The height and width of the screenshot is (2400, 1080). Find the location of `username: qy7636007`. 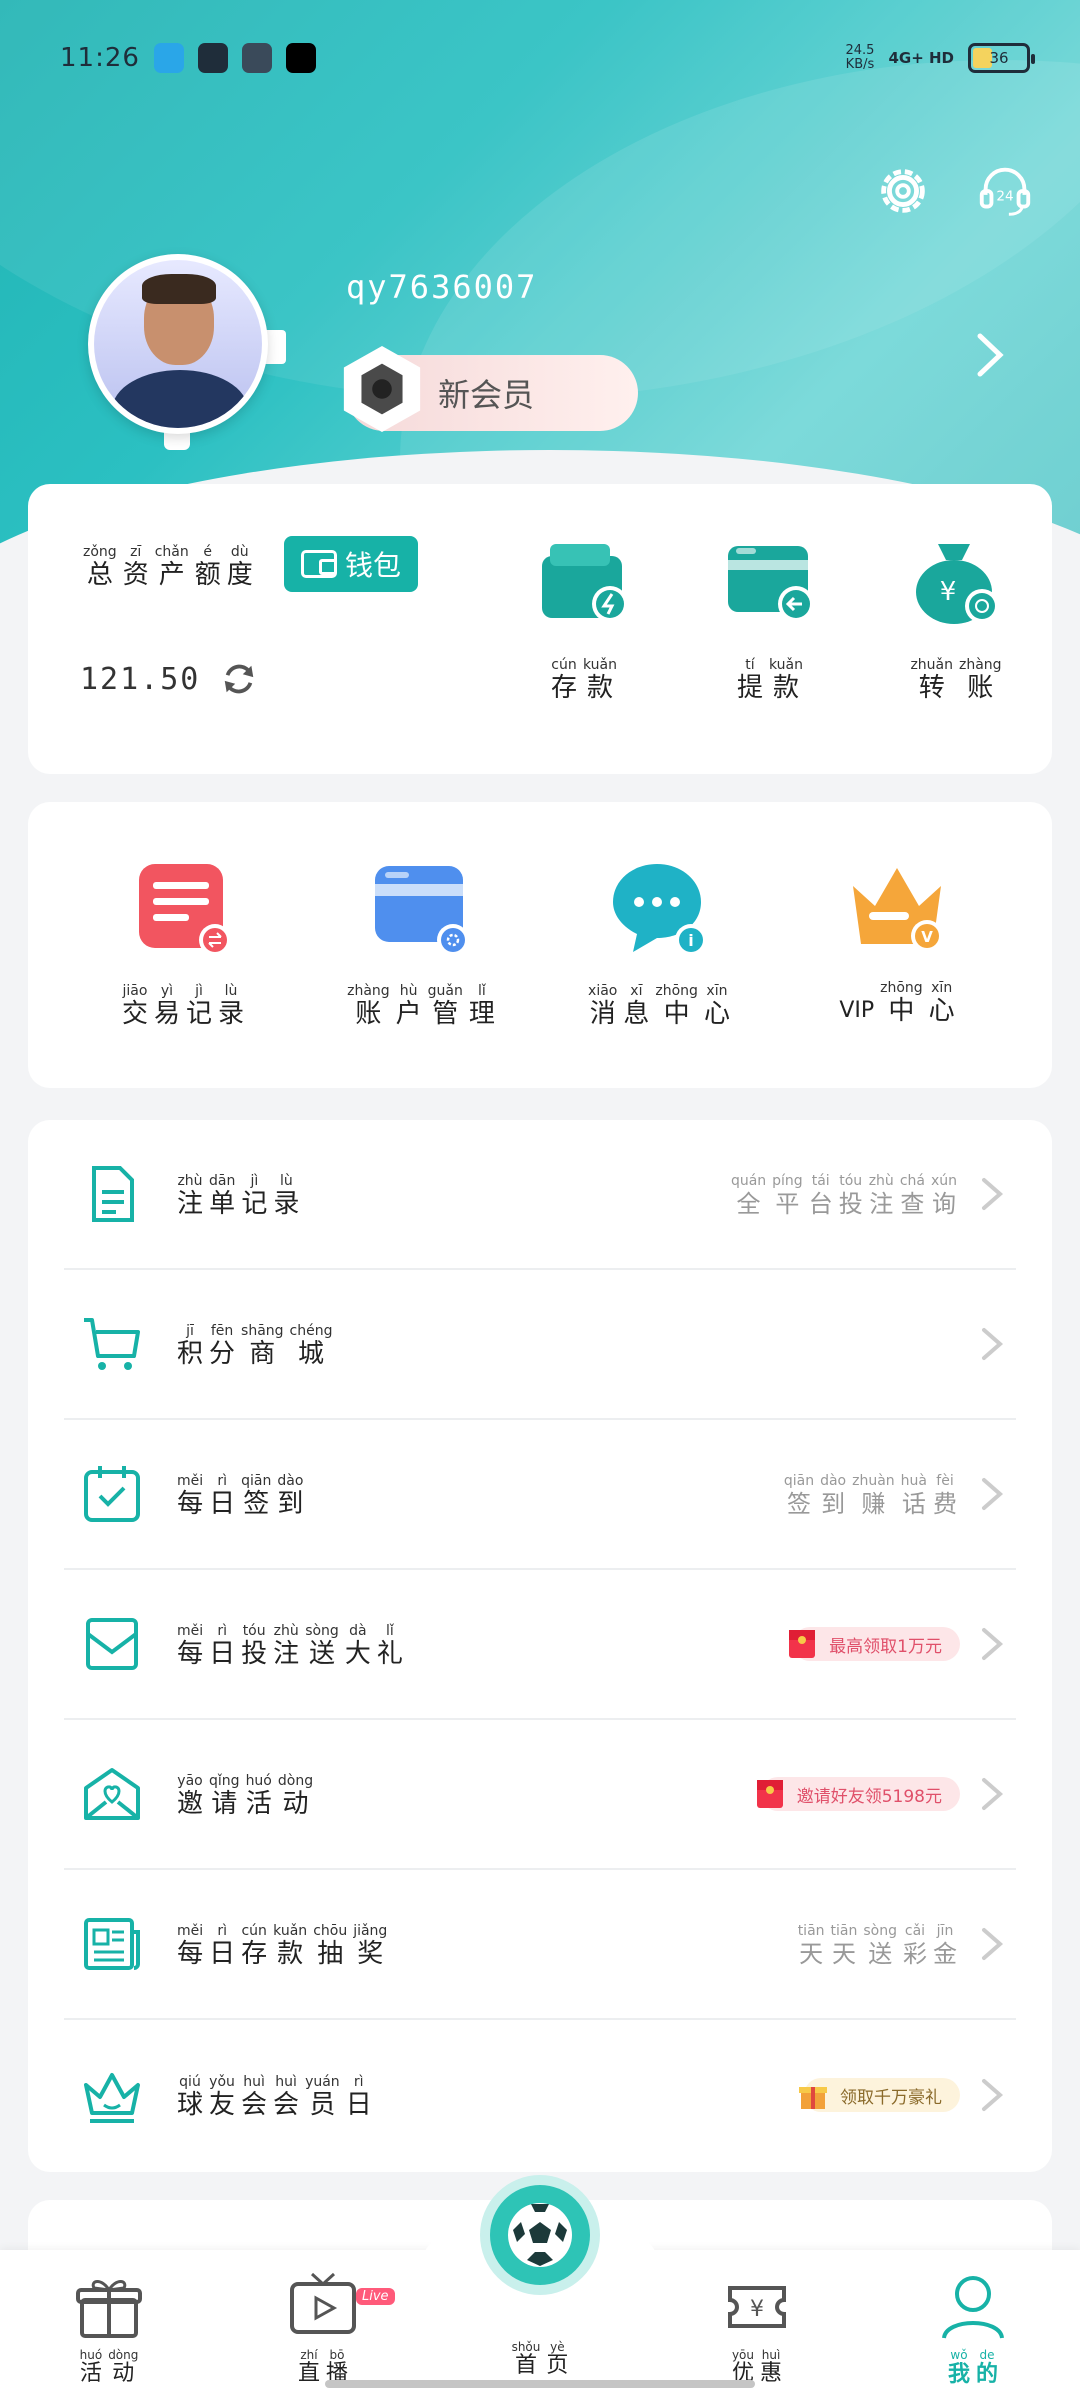

username: qy7636007 is located at coordinates (442, 287).